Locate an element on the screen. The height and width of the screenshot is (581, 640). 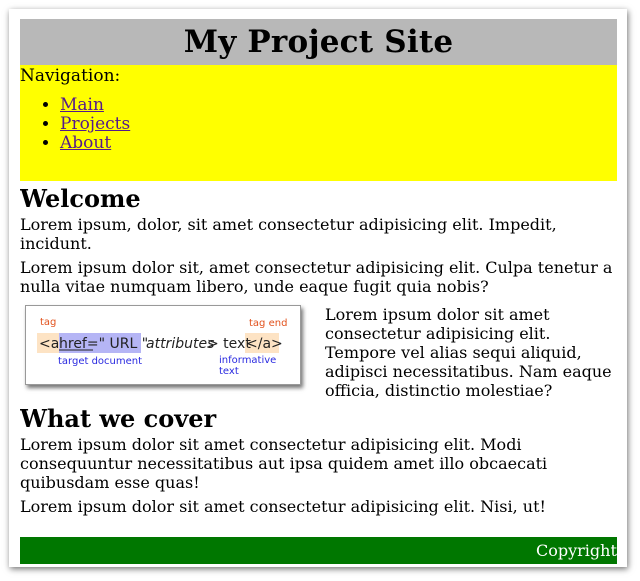
diagram-open-tag: <a is located at coordinates (49, 344).